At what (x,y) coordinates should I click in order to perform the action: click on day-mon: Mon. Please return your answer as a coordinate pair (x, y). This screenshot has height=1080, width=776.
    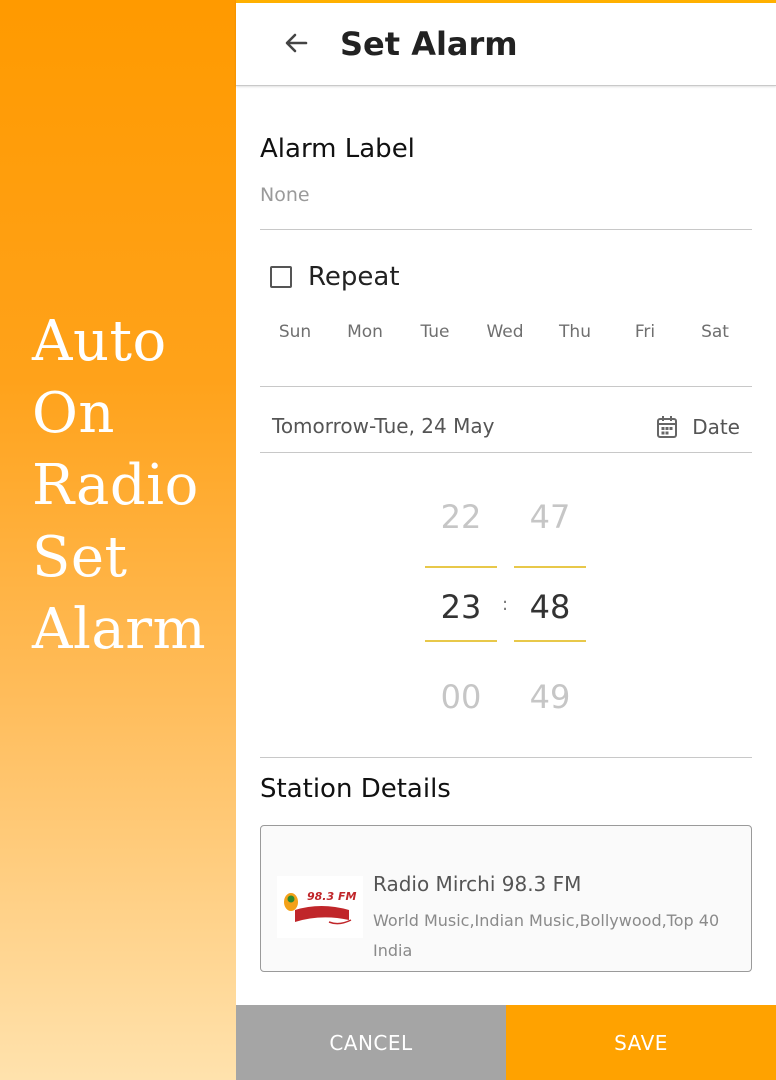
    Looking at the image, I should click on (365, 332).